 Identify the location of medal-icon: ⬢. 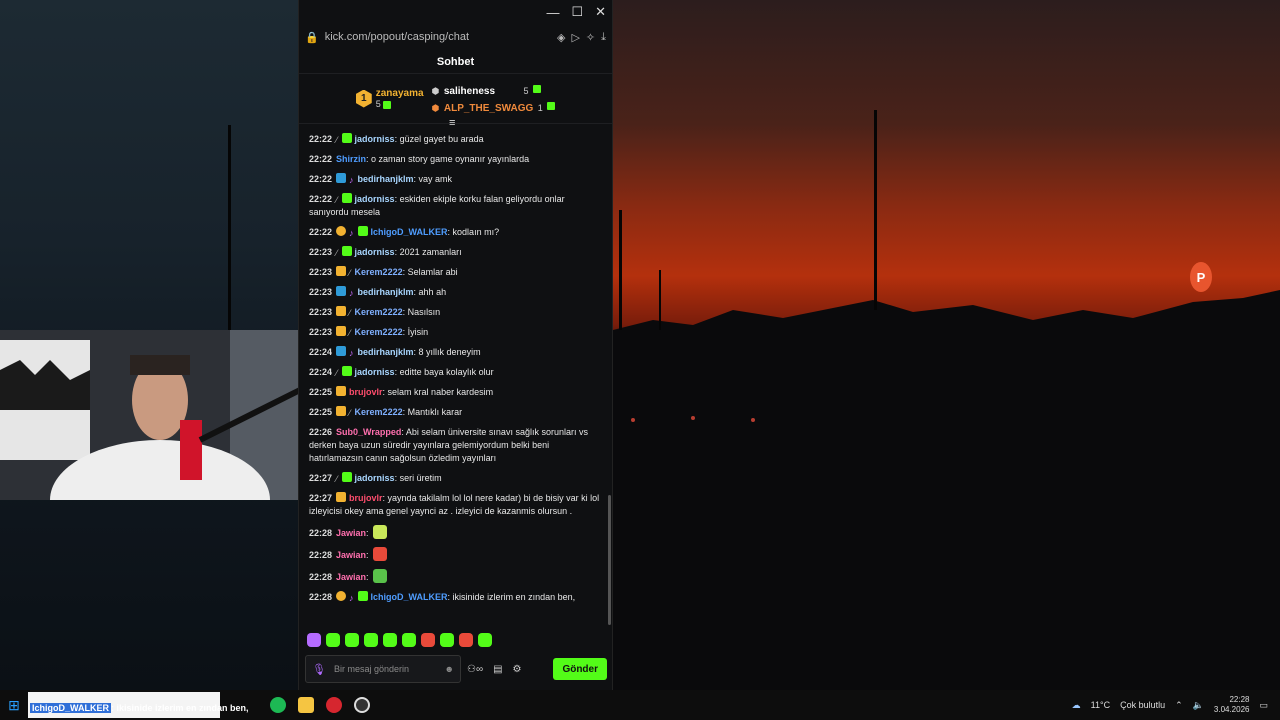
(435, 90).